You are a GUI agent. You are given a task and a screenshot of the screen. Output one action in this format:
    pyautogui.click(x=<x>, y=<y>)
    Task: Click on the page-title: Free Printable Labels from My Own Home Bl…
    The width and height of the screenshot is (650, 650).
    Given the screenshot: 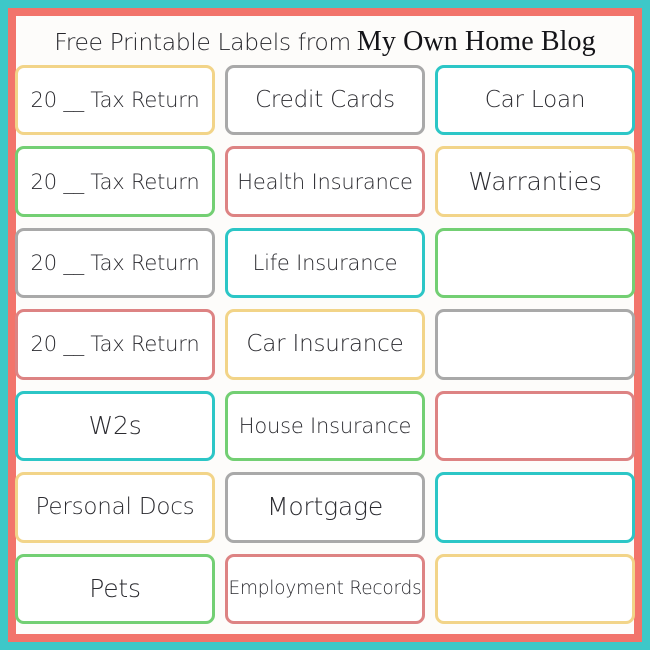 What is the action you would take?
    pyautogui.click(x=325, y=42)
    